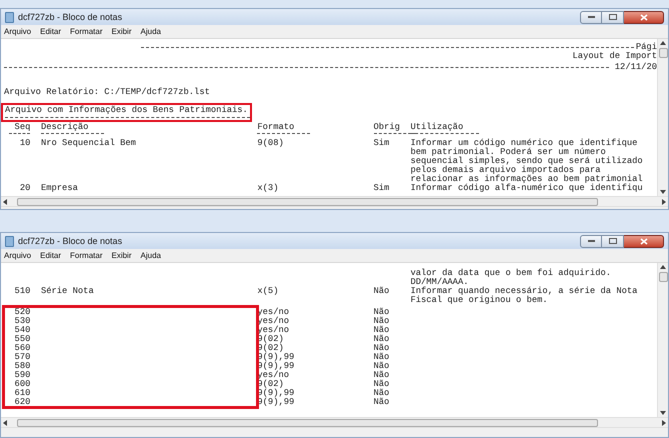  I want to click on seq-cell: 600, so click(22, 384).